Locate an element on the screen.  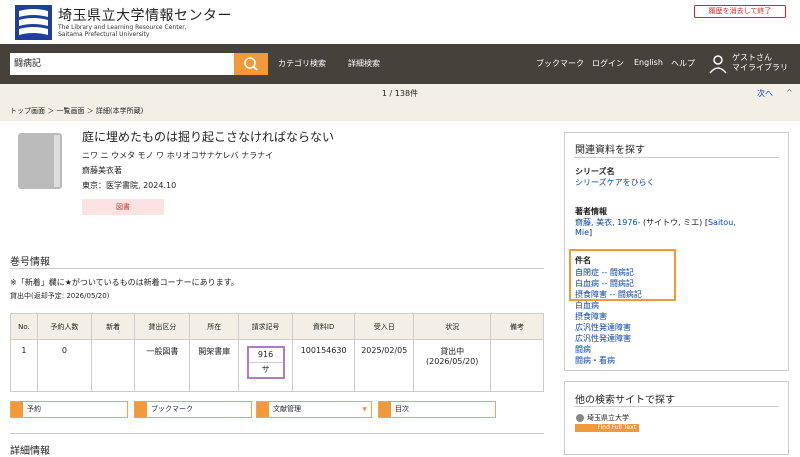
column-header: 備考 is located at coordinates (517, 326).